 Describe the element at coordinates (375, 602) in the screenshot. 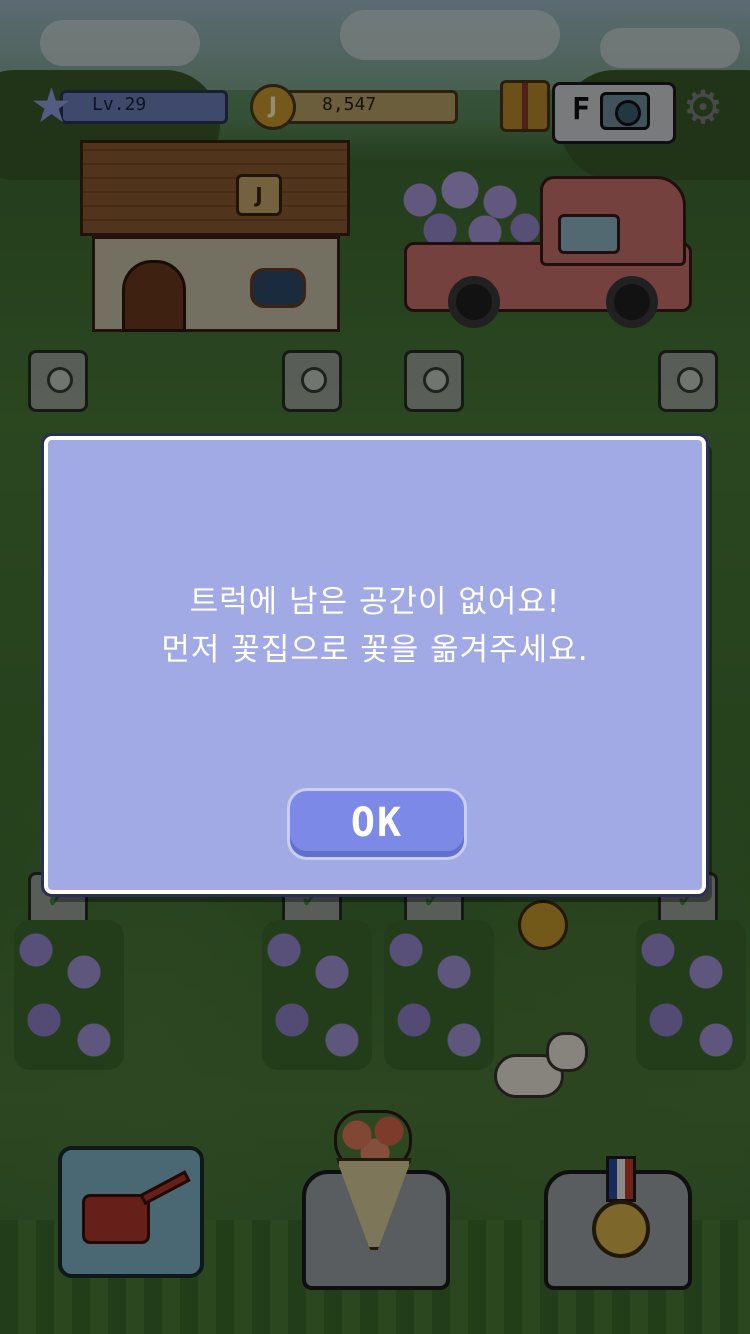

I see `dialog-message-line1: 트럭에 남은 공간이 없어요!` at that location.